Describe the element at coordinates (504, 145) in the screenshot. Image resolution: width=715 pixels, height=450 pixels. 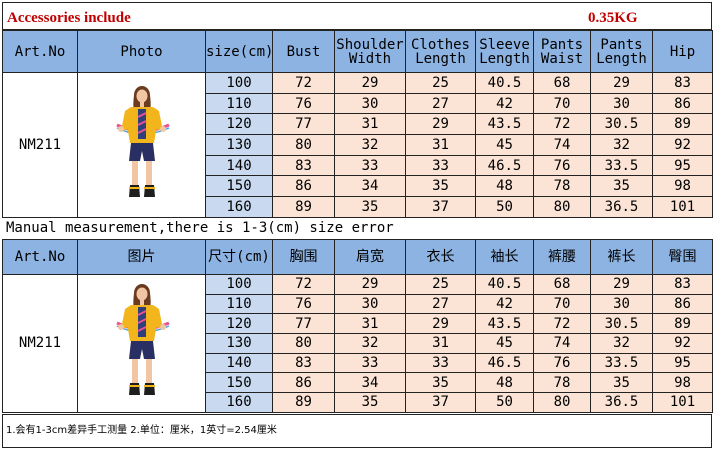
I see `measurement-cell: 45` at that location.